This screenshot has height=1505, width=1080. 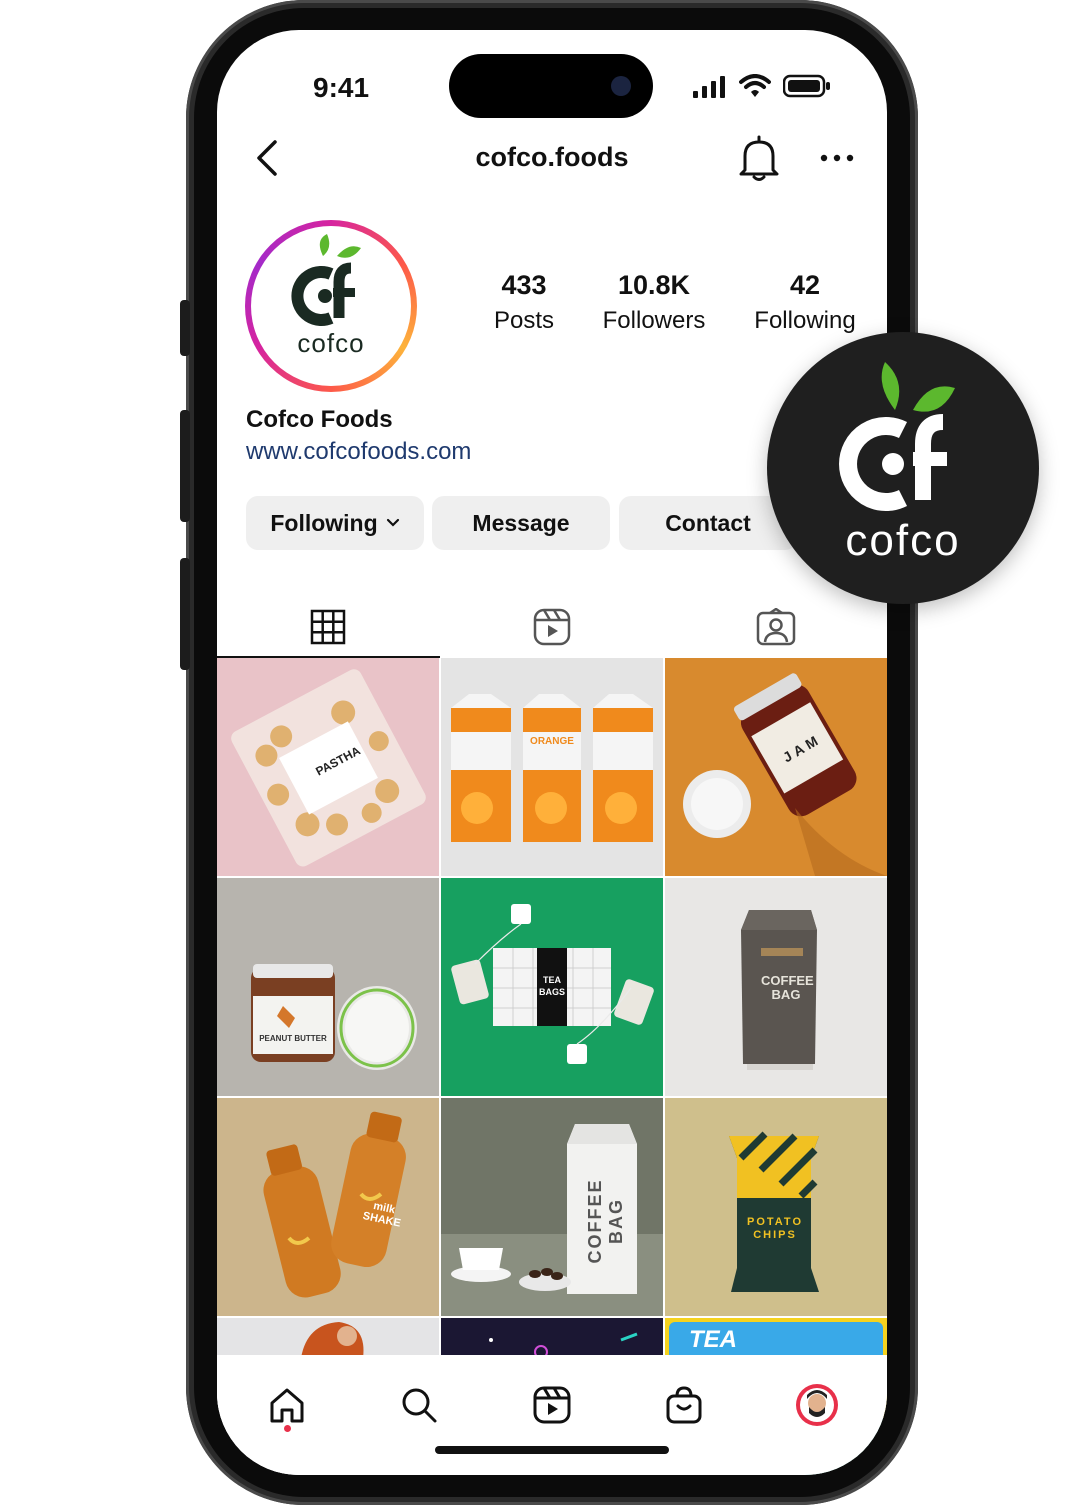 I want to click on grid-post-peanut-butter: PEANUT BUTTER, so click(x=328, y=987).